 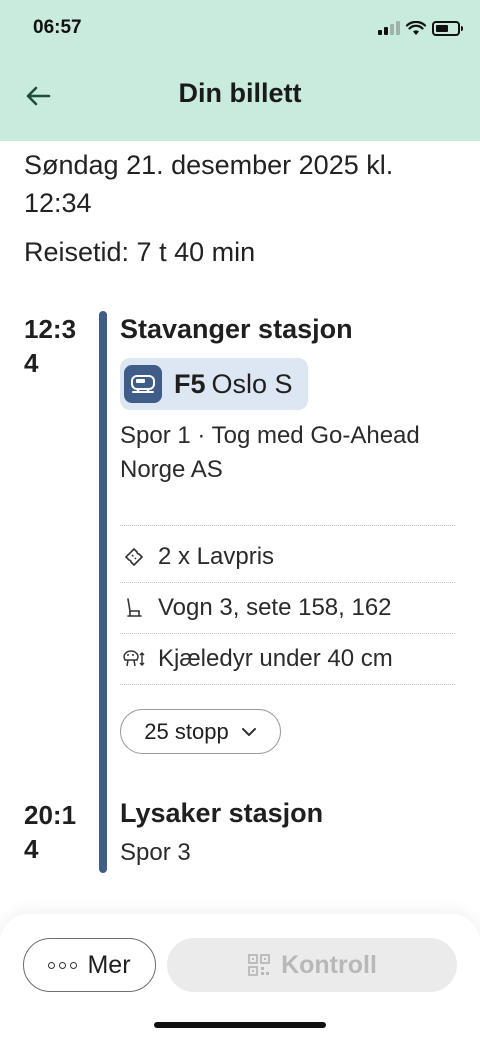 What do you see at coordinates (50, 346) in the screenshot?
I see `departure-time: 12:34` at bounding box center [50, 346].